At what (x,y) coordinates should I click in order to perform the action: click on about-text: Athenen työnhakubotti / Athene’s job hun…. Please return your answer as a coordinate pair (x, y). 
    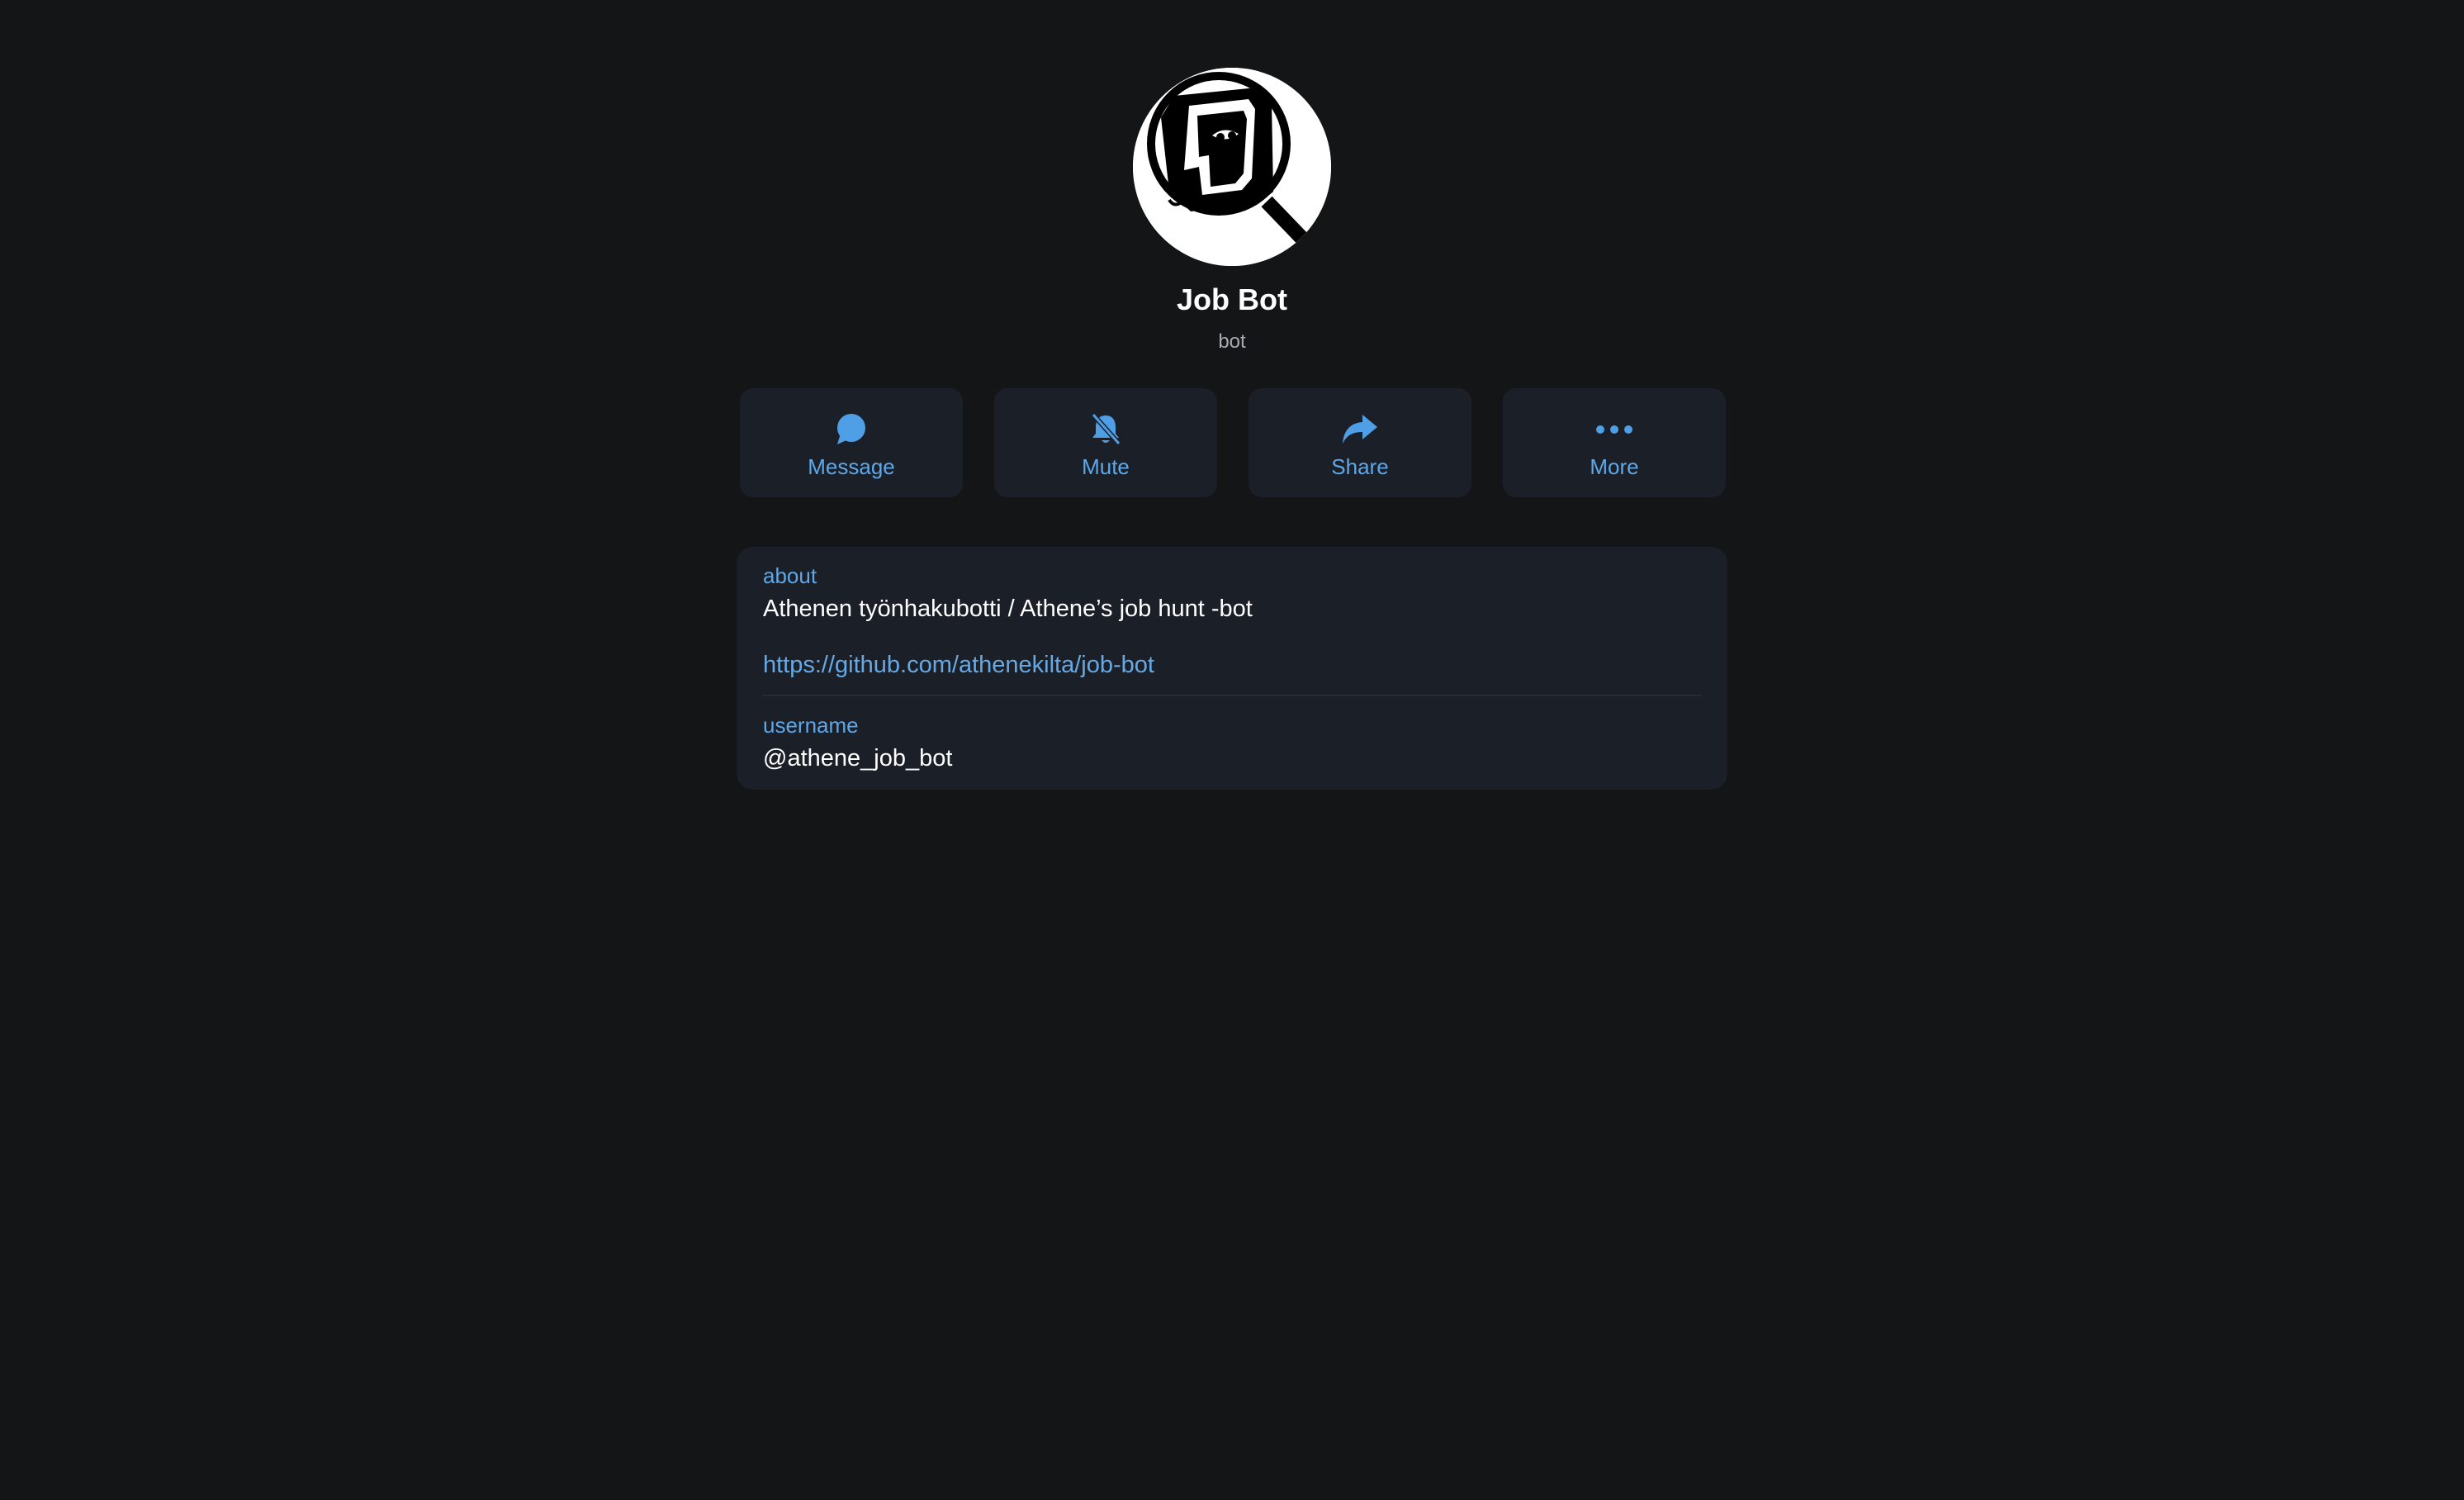
    Looking at the image, I should click on (1008, 609).